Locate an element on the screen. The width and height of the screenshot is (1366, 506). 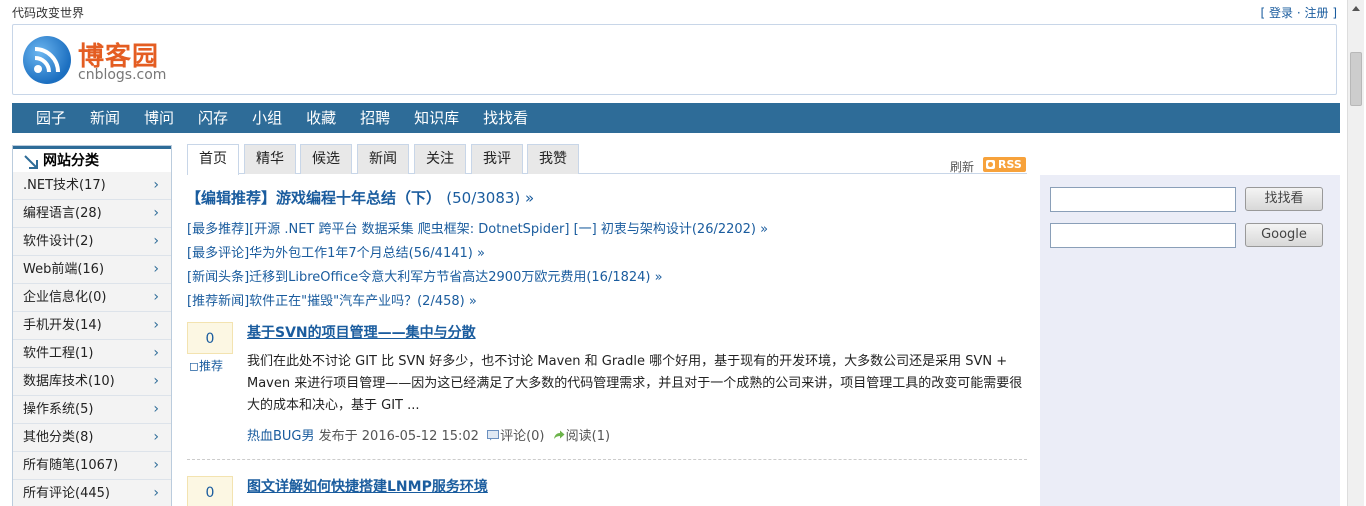
google-search-button: Google is located at coordinates (1284, 235).